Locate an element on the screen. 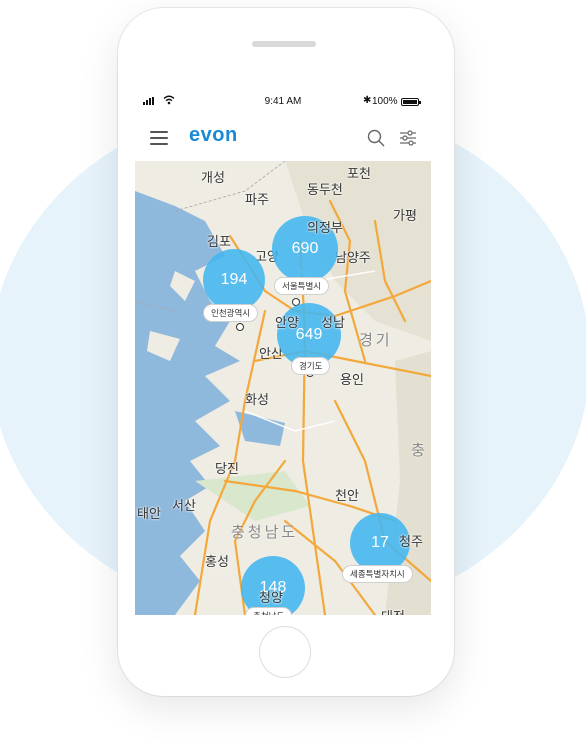 The width and height of the screenshot is (586, 751). map-label-yongin: 용인 is located at coordinates (352, 379).